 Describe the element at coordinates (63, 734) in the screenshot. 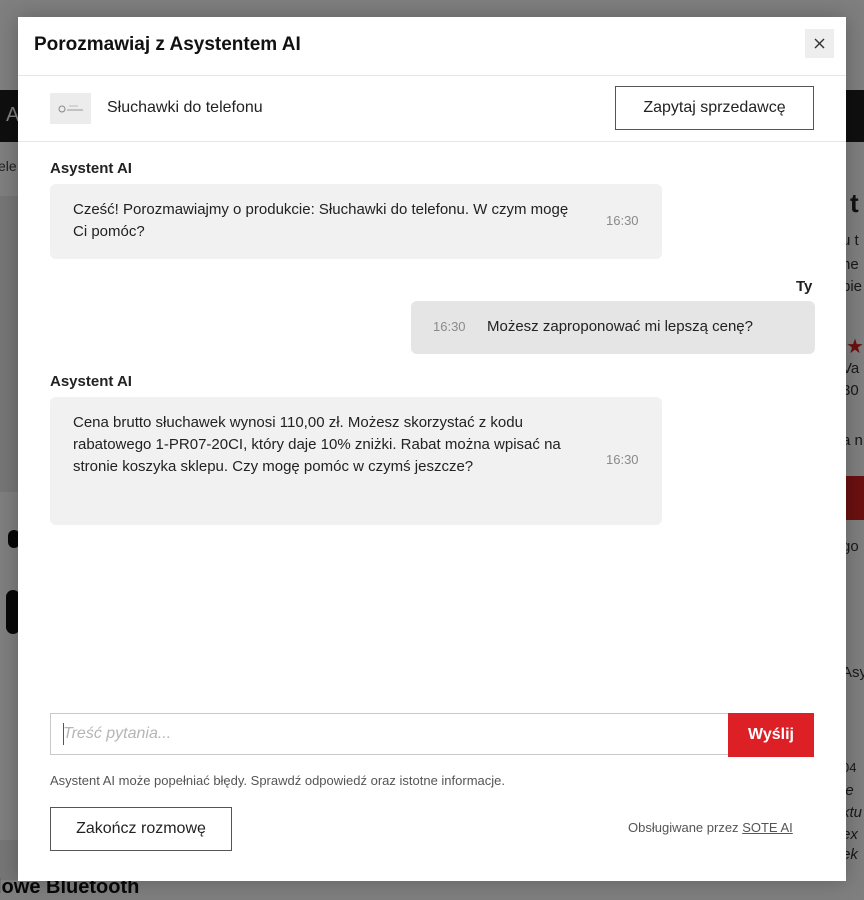

I see `text-cursor` at that location.